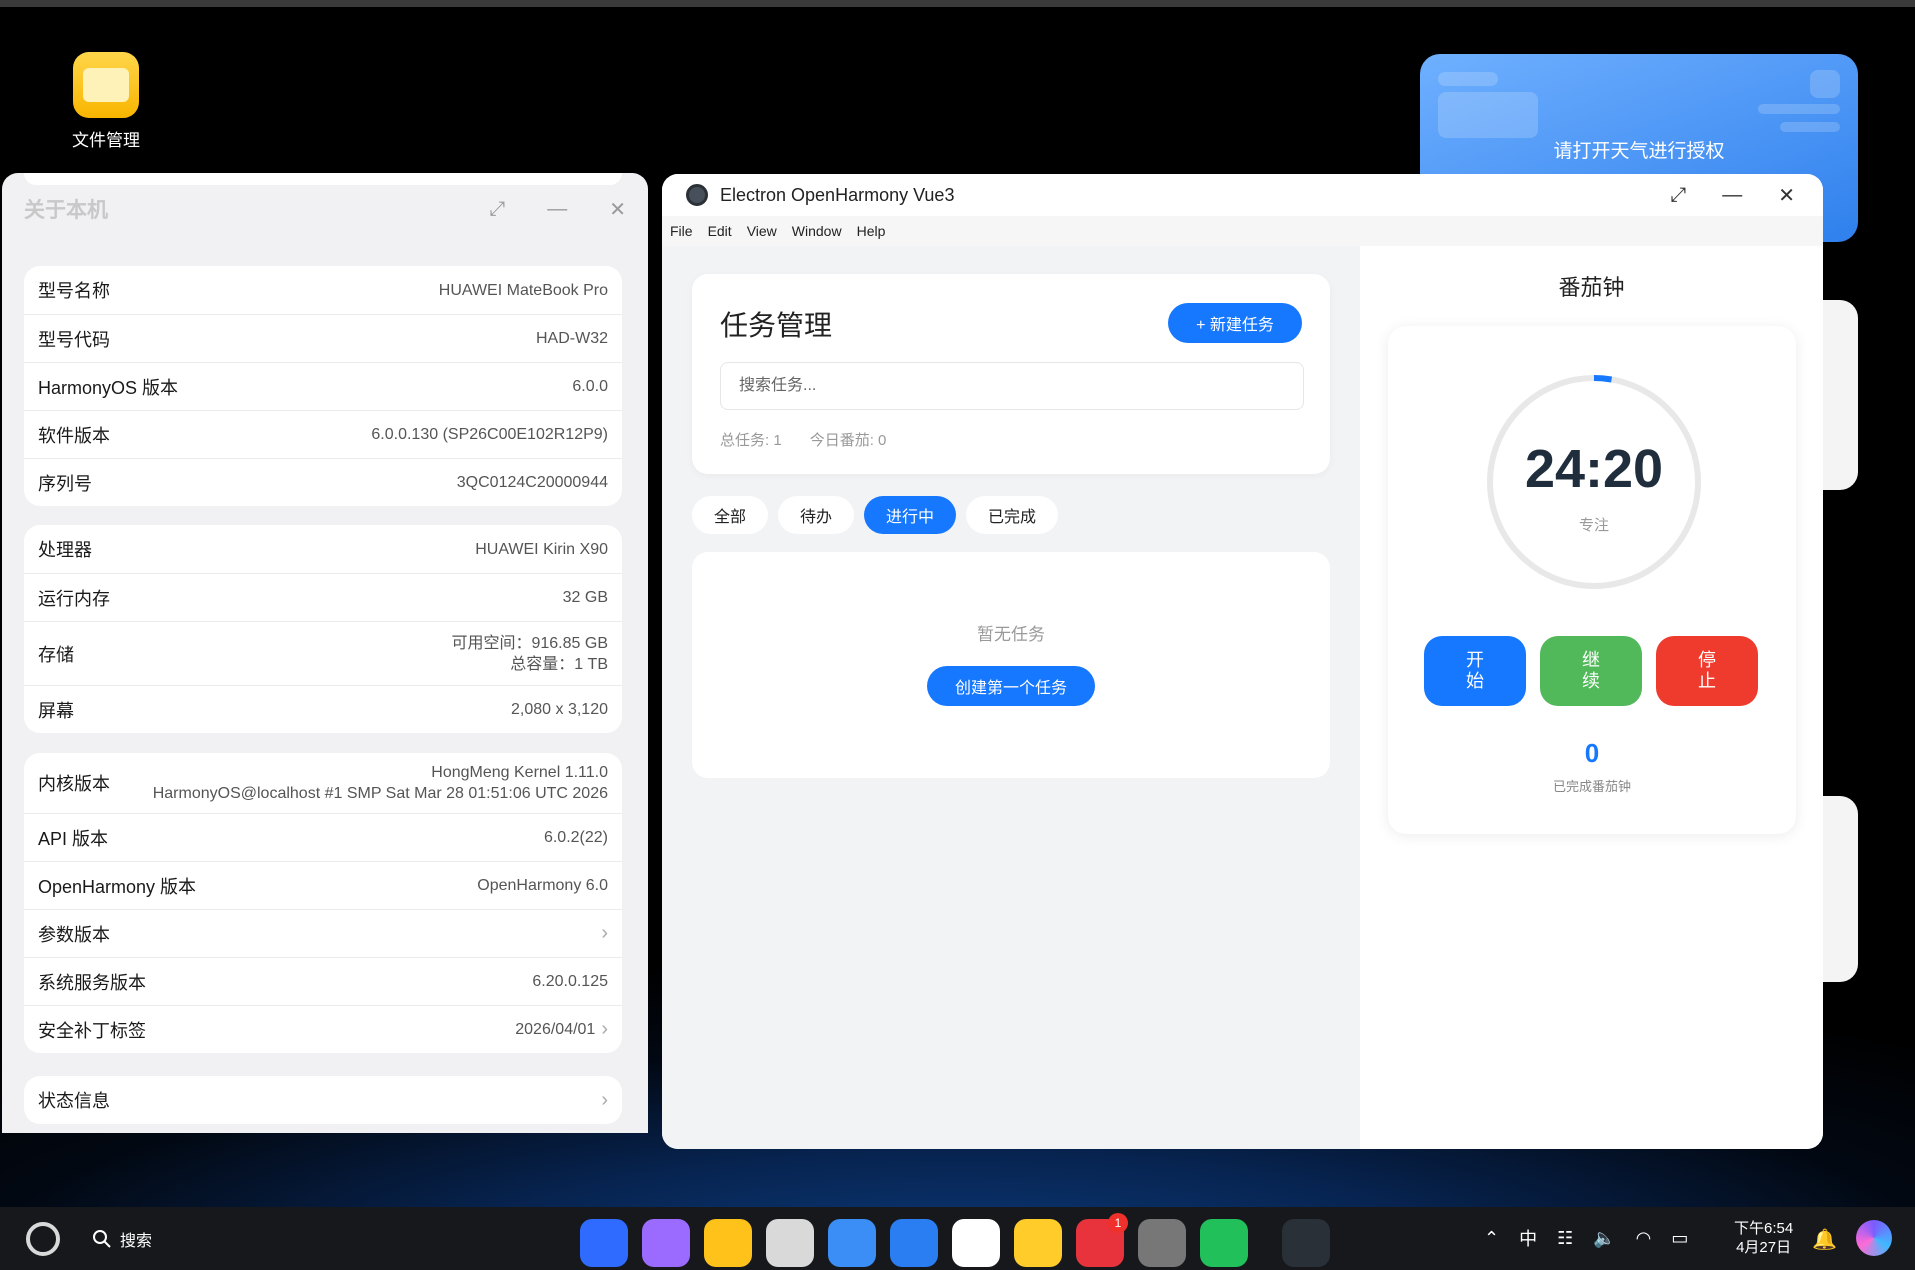 The width and height of the screenshot is (1915, 1270). I want to click on row-value: 2026/04/01, so click(555, 1029).